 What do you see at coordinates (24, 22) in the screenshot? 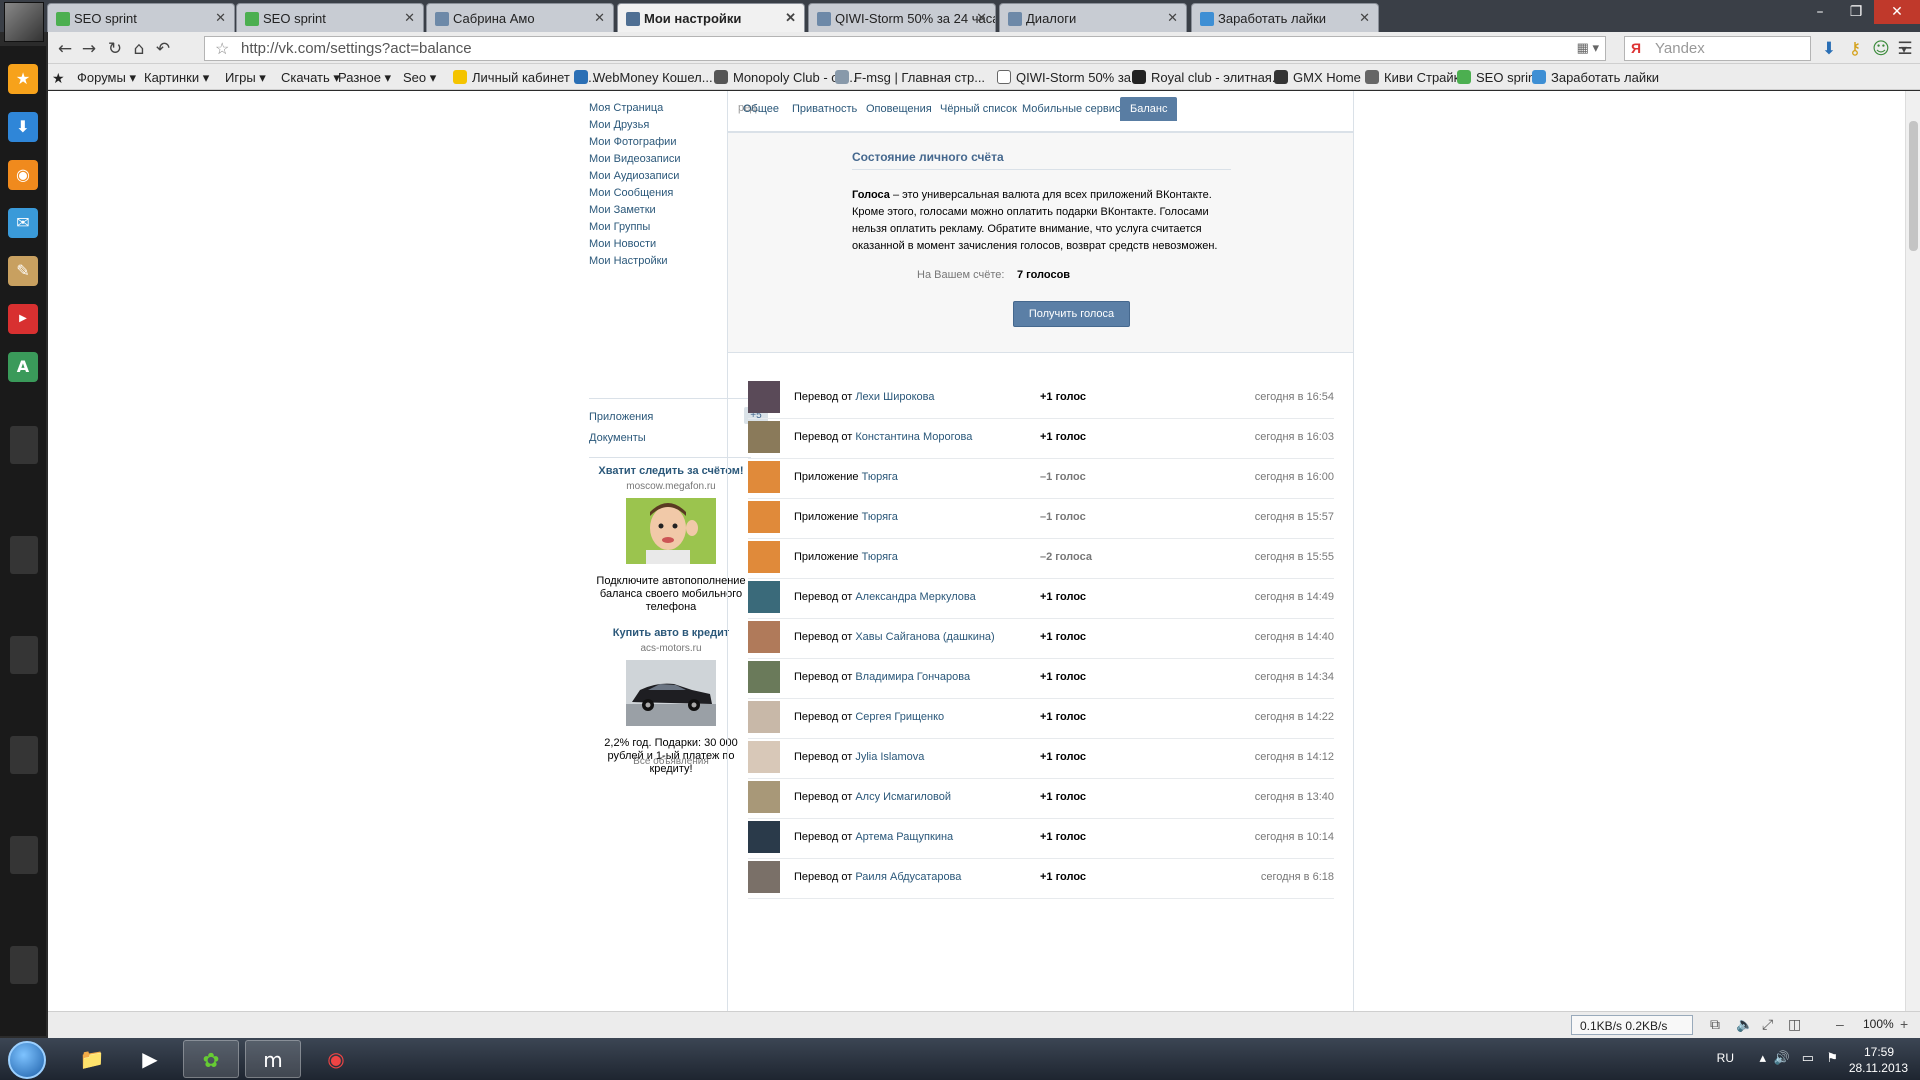
I see `user-avatar-icon` at bounding box center [24, 22].